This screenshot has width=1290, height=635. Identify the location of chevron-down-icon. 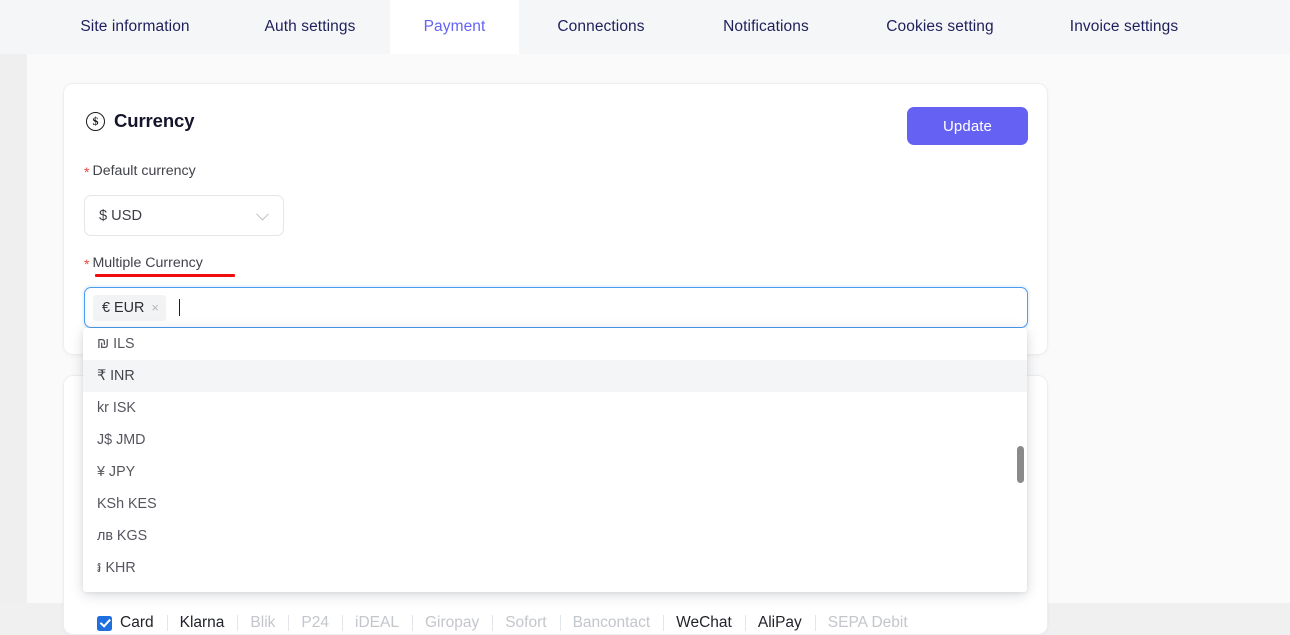
(262, 214).